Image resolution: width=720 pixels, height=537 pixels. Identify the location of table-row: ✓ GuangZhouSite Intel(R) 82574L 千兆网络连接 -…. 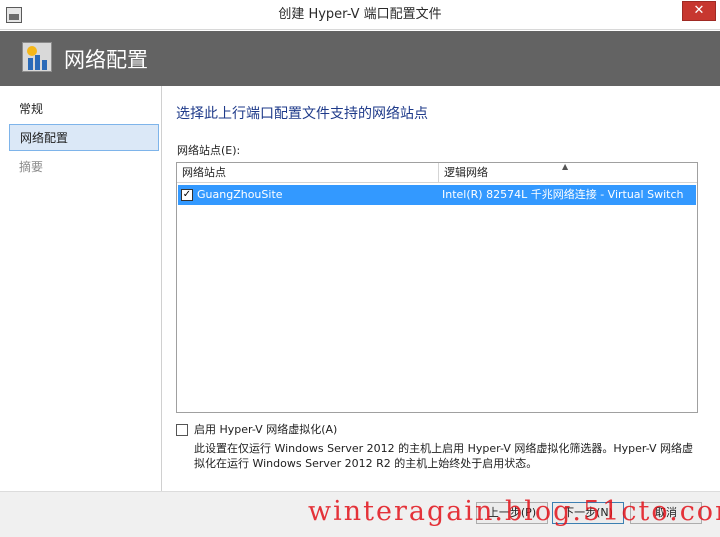
(437, 195).